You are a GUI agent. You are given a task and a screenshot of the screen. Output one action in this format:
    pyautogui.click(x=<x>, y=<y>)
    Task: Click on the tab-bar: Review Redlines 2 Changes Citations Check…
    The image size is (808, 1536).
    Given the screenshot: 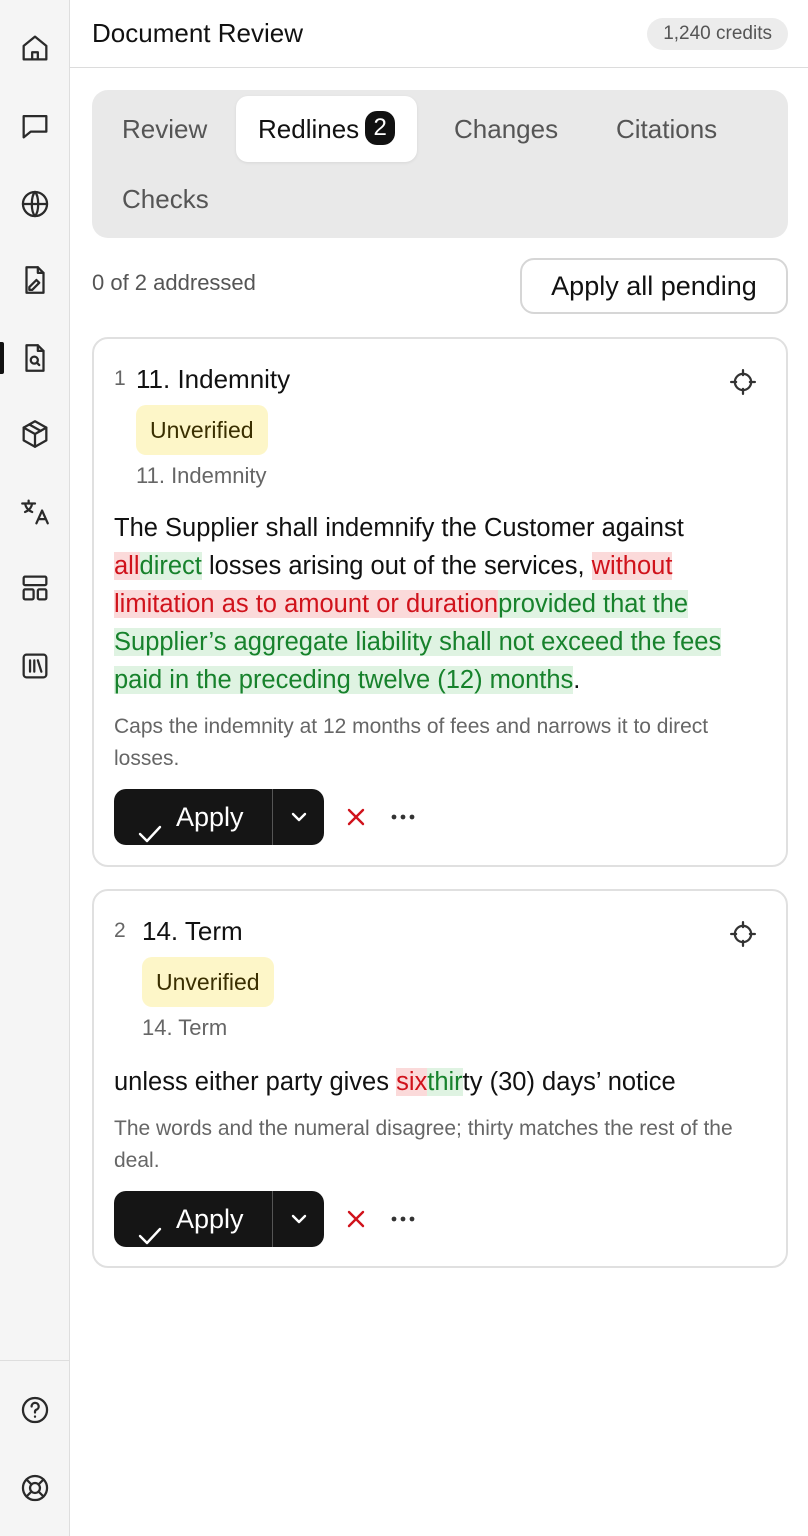 What is the action you would take?
    pyautogui.click(x=440, y=164)
    